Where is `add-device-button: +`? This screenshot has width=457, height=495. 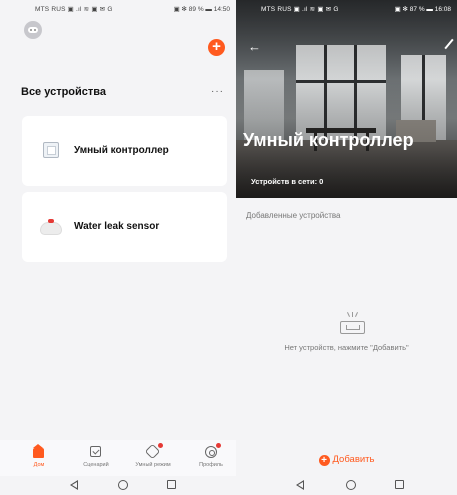 add-device-button: + is located at coordinates (216, 47).